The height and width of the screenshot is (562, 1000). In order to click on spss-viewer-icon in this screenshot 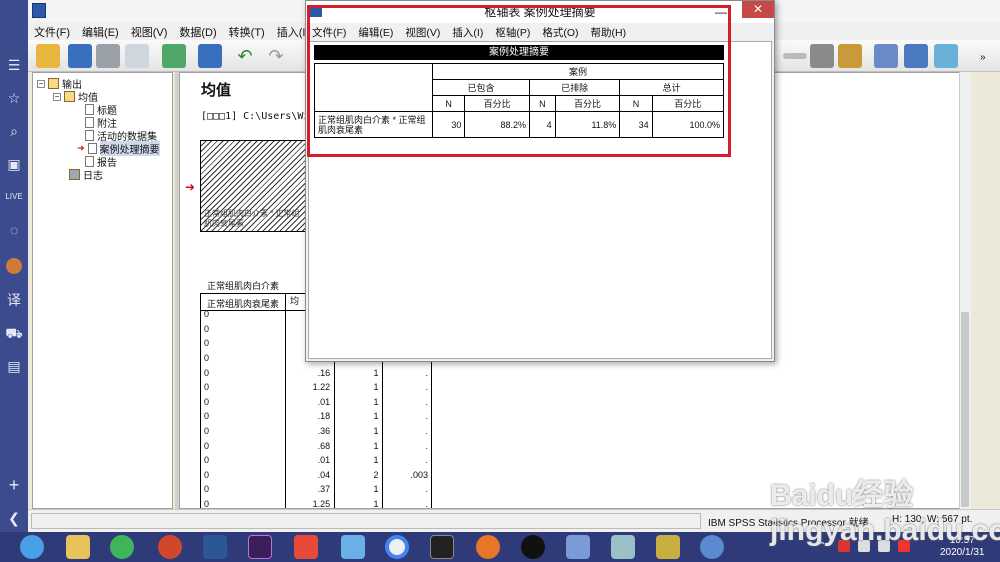, I will do `click(712, 547)`.